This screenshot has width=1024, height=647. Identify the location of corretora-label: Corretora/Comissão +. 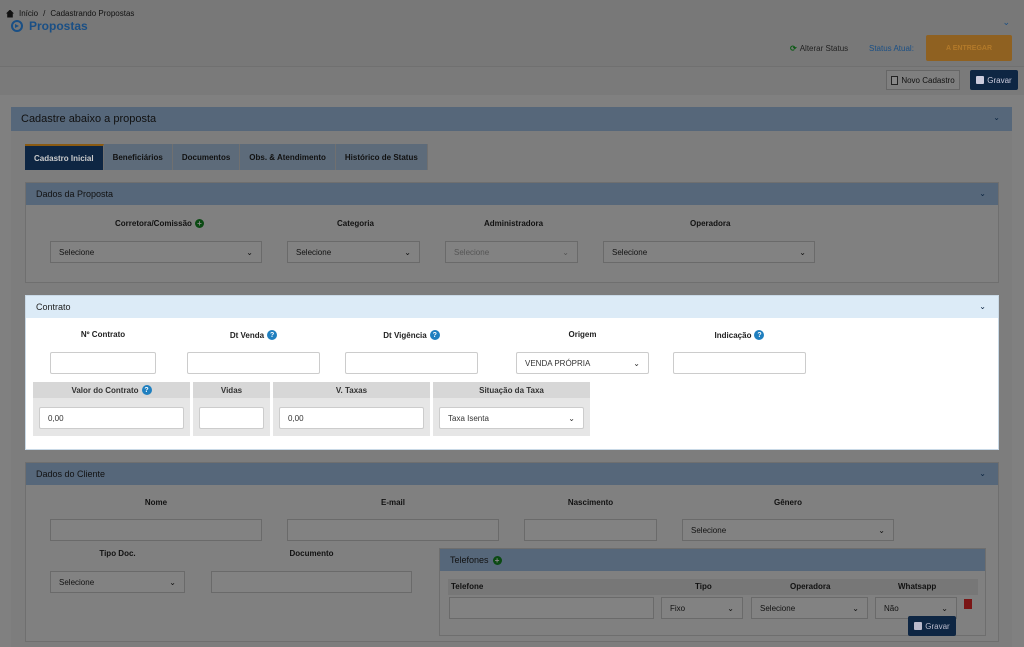
(159, 223).